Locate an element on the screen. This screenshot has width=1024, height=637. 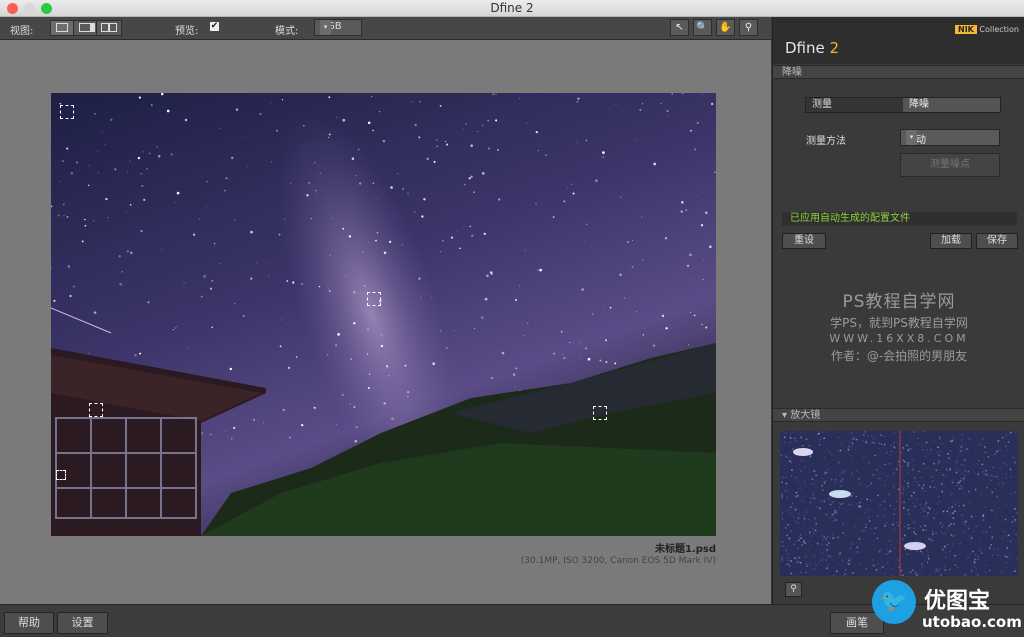
zoom-tool-icon: 🔍 is located at coordinates (702, 27).